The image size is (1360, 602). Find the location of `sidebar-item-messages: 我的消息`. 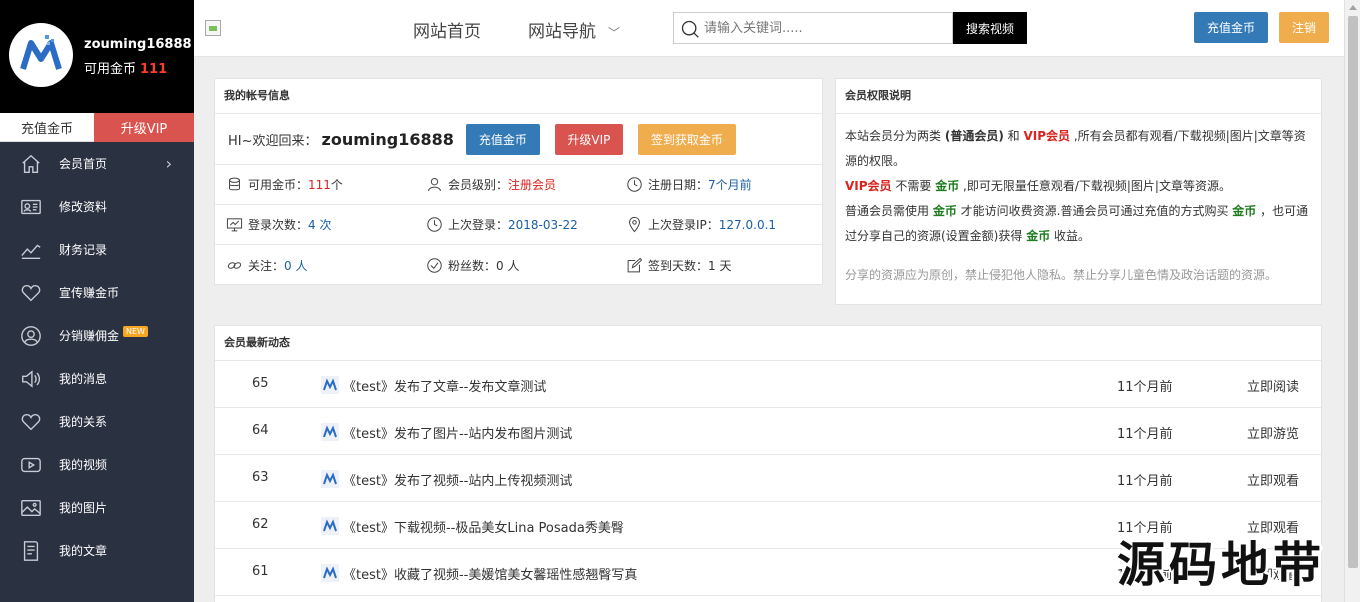

sidebar-item-messages: 我的消息 is located at coordinates (97, 378).